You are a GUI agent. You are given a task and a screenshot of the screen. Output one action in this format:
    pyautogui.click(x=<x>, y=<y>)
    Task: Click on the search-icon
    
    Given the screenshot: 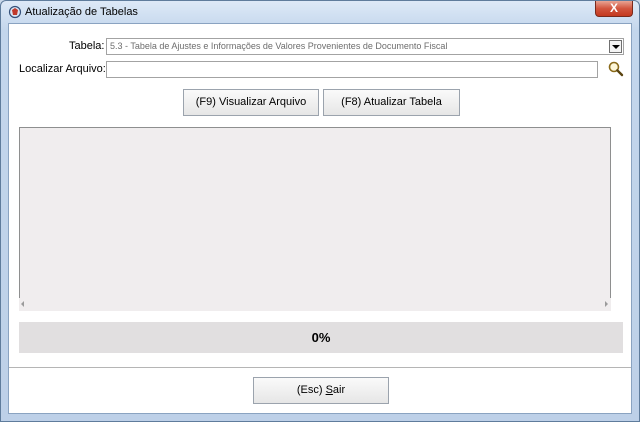 What is the action you would take?
    pyautogui.click(x=616, y=69)
    